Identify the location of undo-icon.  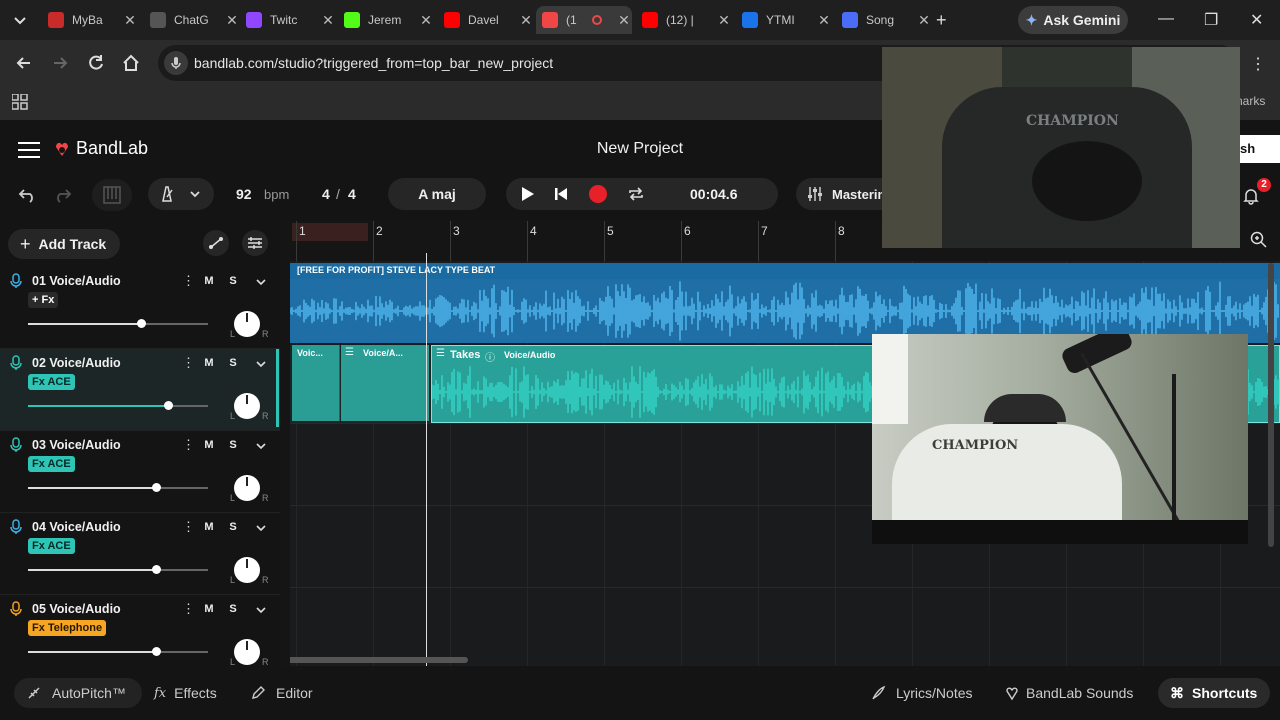
(28, 194).